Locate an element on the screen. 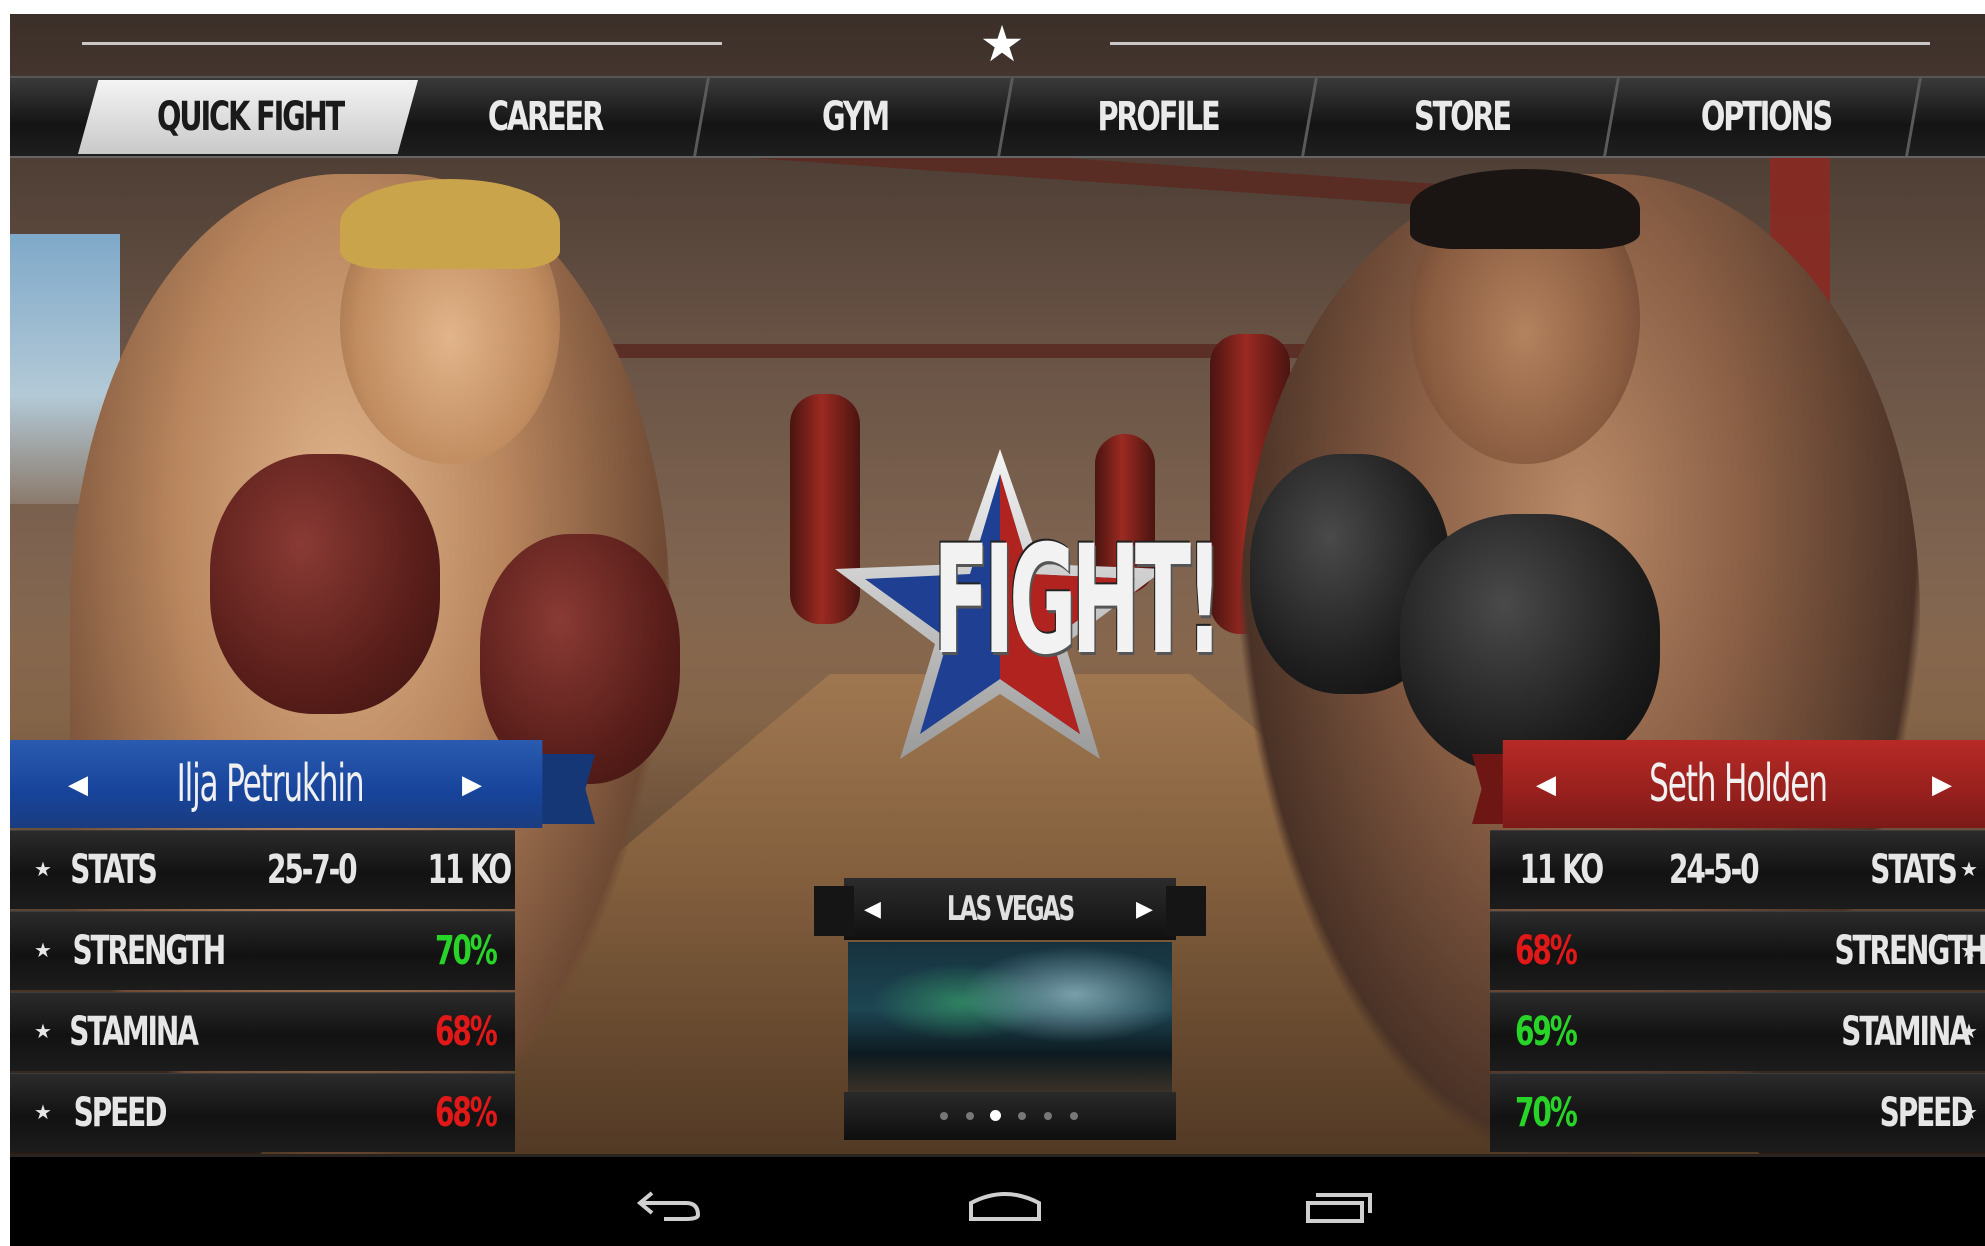 Image resolution: width=1985 pixels, height=1246 pixels. speed-row: 70% SPEED ★ is located at coordinates (1737, 1112).